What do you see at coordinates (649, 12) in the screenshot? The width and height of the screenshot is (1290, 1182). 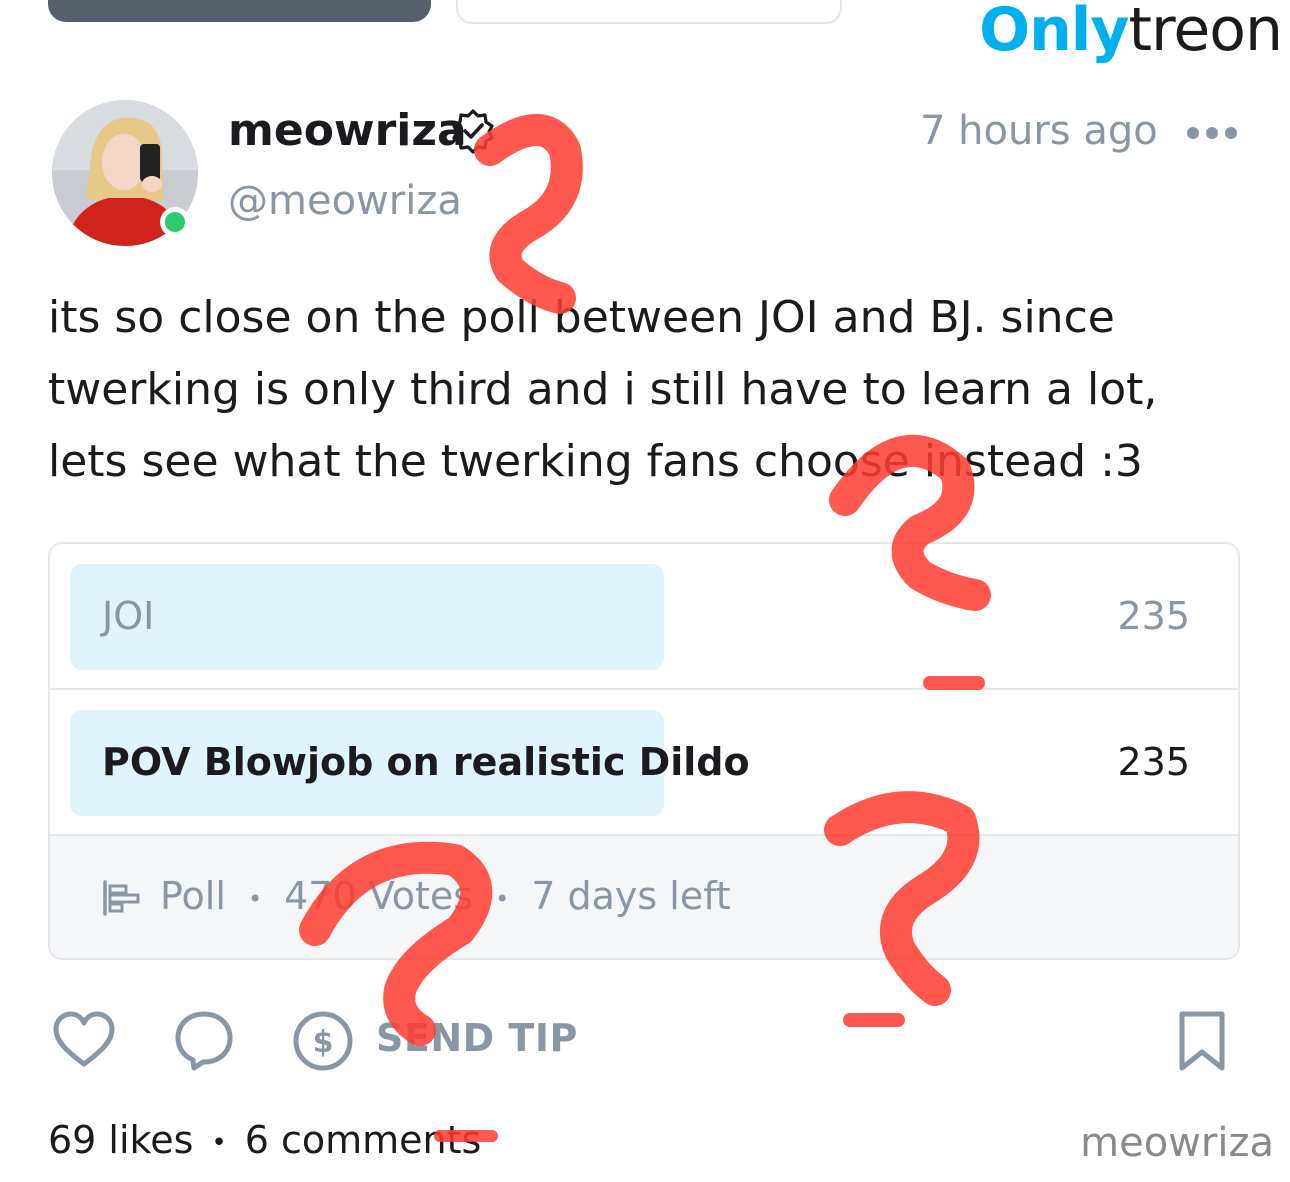 I see `previous-post-box` at bounding box center [649, 12].